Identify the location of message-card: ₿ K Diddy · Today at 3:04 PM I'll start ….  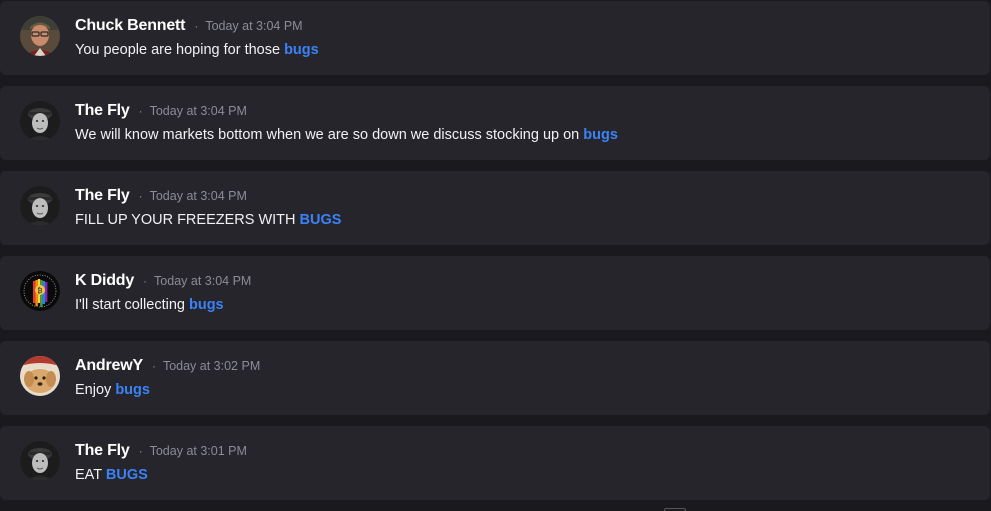
(495, 293).